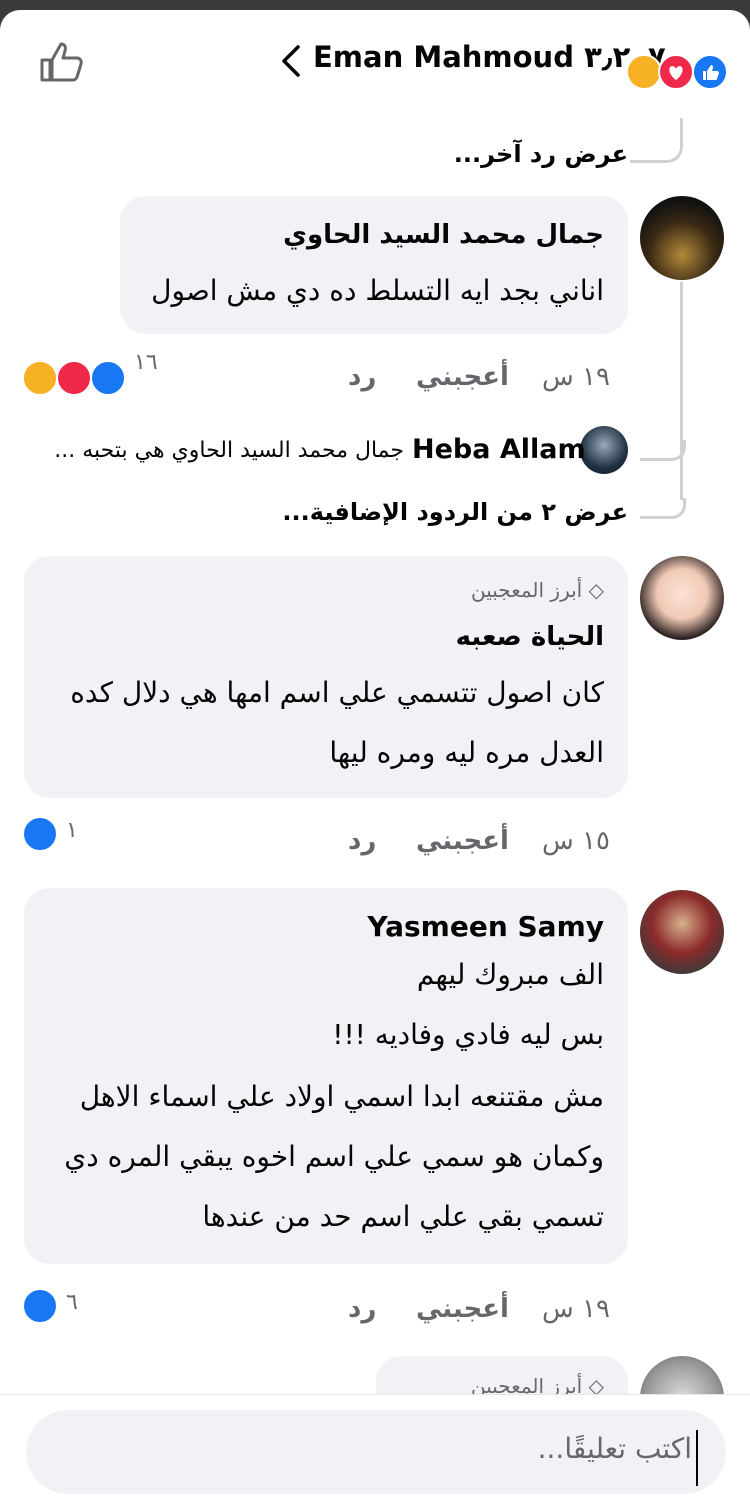 The height and width of the screenshot is (1509, 750). What do you see at coordinates (443, 235) in the screenshot?
I see `comment-author: جمال محمد السيد الحاوي` at bounding box center [443, 235].